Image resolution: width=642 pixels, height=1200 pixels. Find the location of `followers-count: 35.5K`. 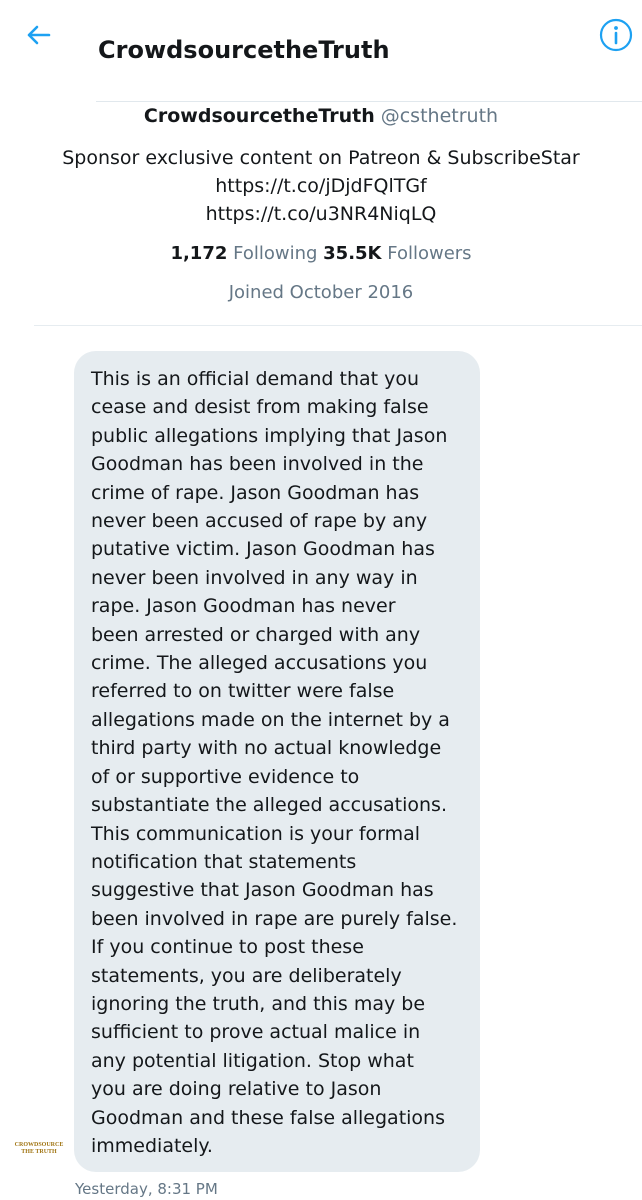

followers-count: 35.5K is located at coordinates (352, 253).